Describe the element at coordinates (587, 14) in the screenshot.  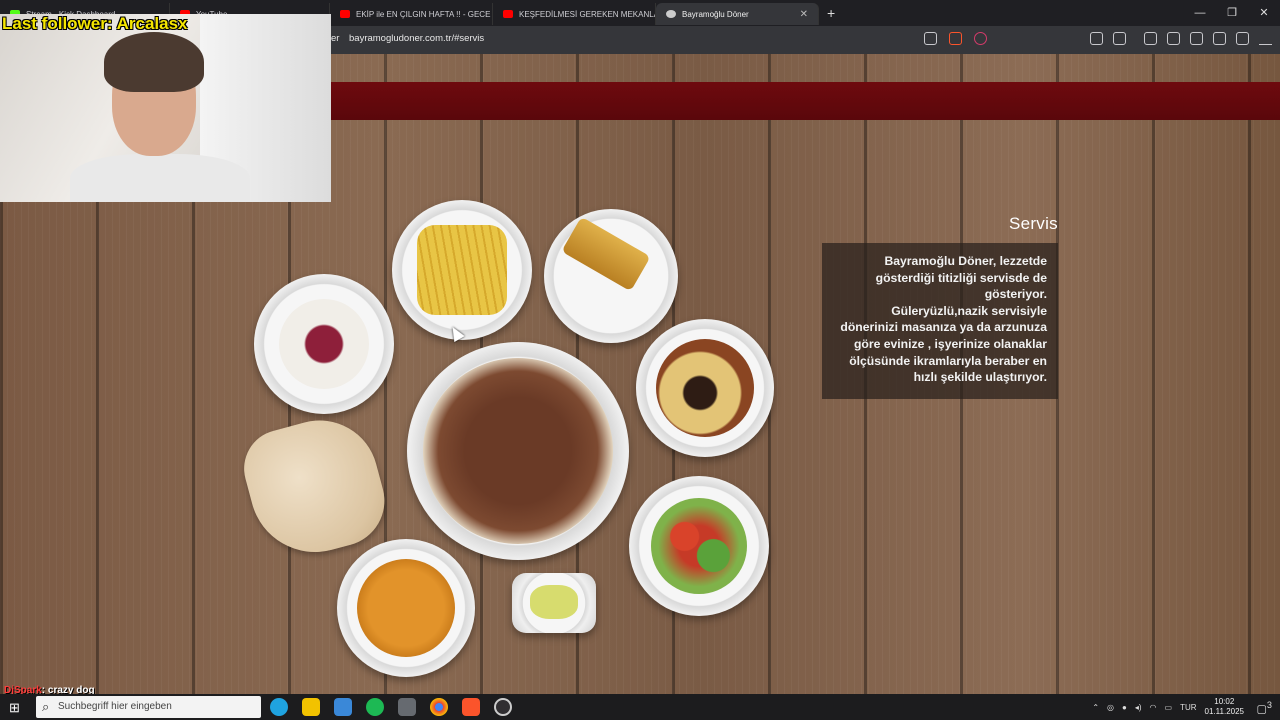
I see `tab-label: KEŞFEDİLMESİ GEREKEN MEKANLAR` at that location.